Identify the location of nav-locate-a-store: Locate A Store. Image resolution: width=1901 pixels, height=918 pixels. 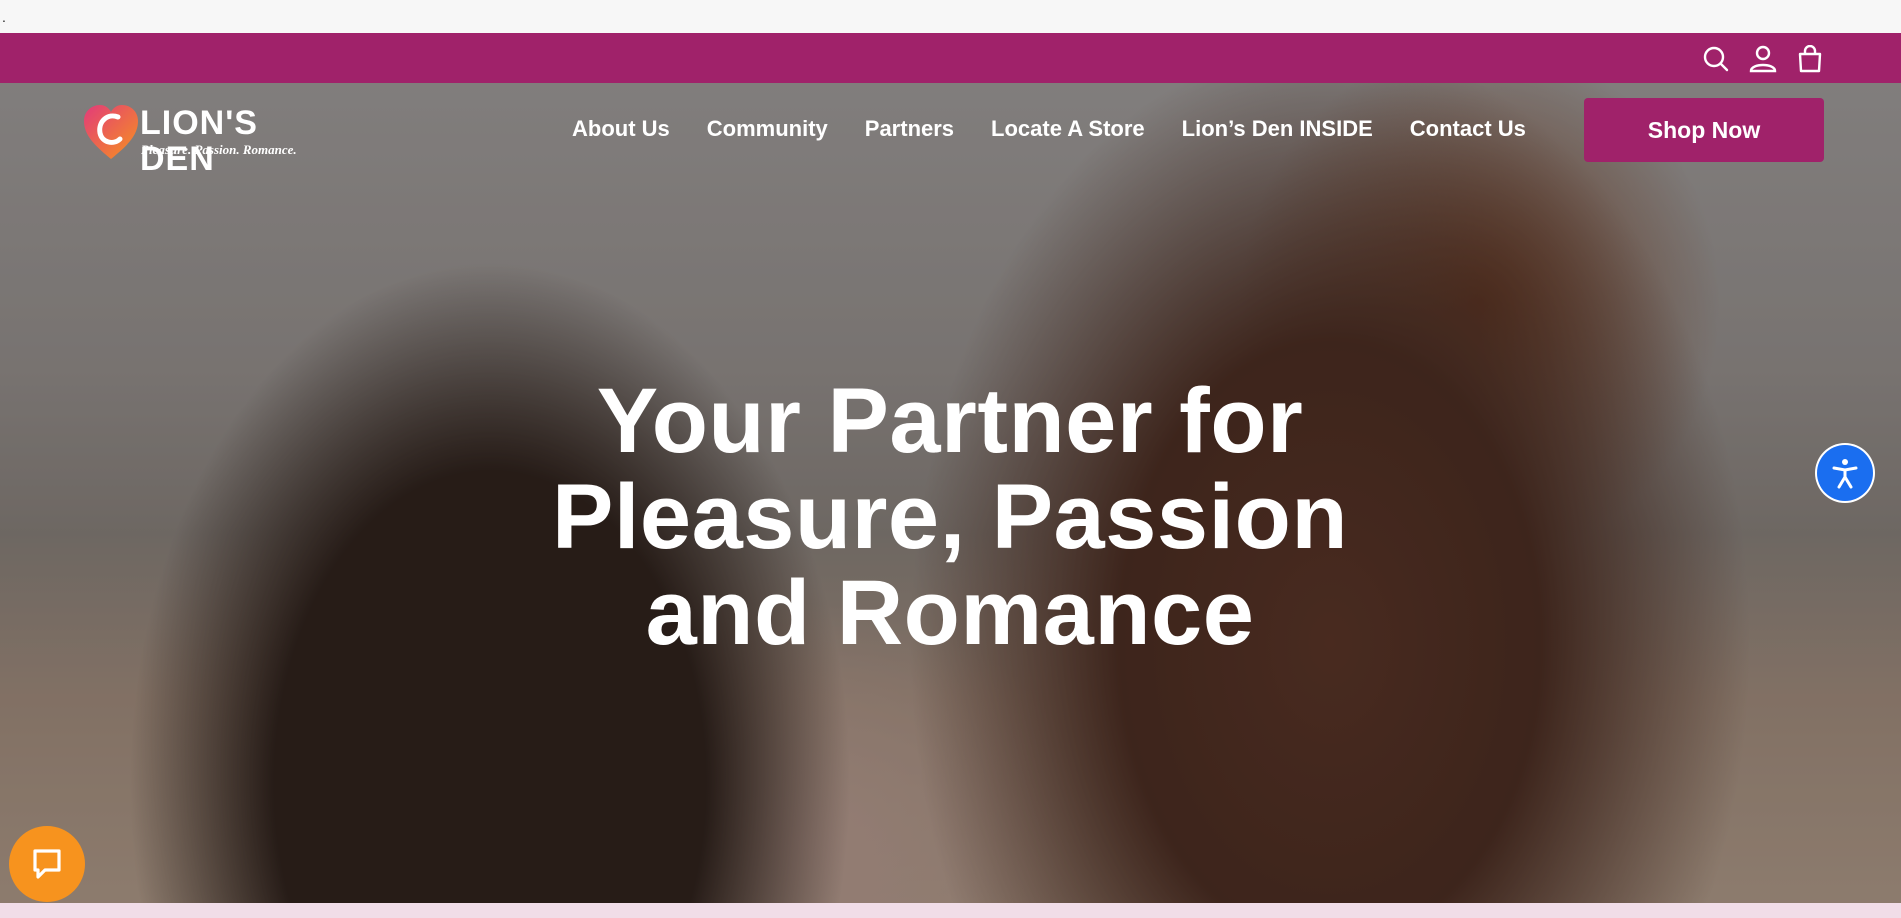
(1068, 129).